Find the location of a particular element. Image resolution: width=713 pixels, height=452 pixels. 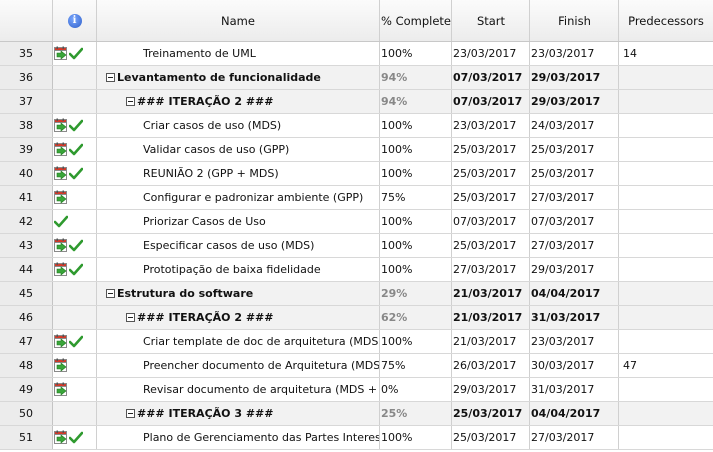

row-id-cell: 44 is located at coordinates (26, 269).